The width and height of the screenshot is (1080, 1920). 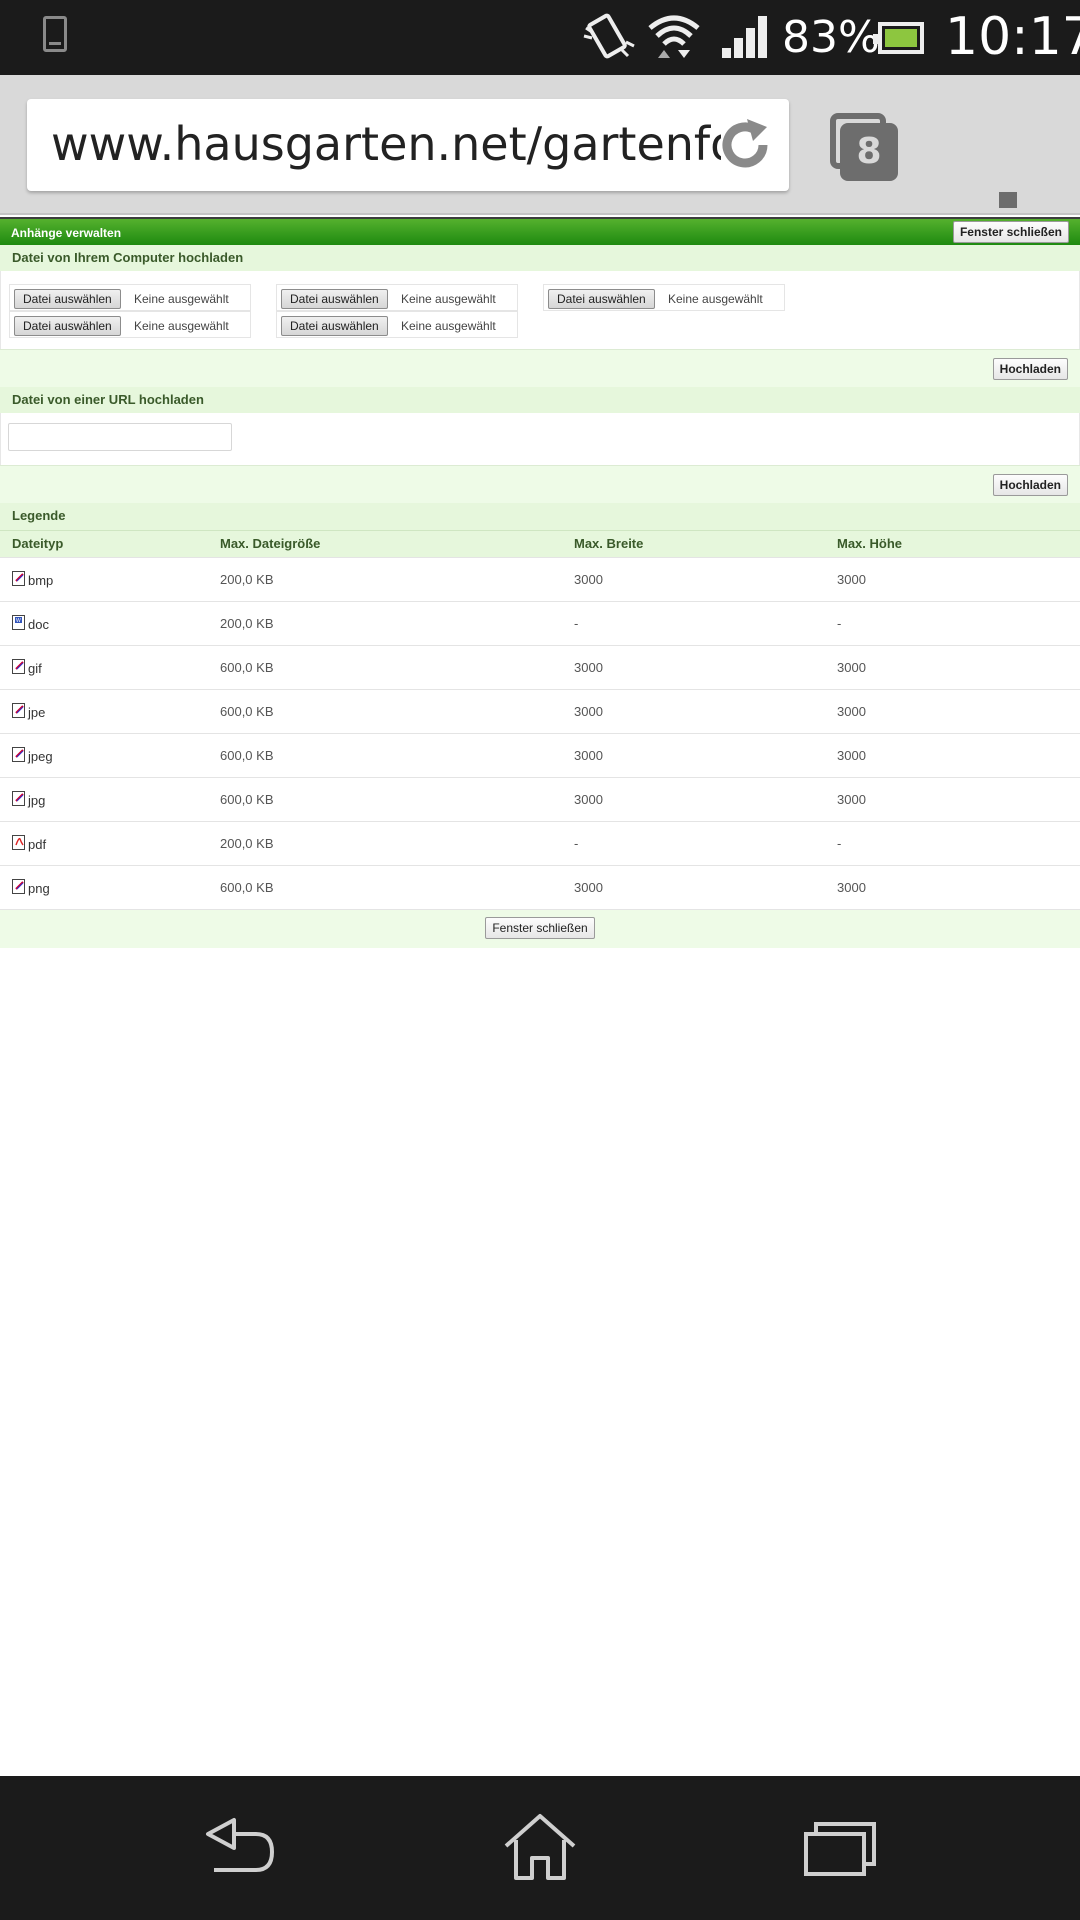 What do you see at coordinates (37, 712) in the screenshot?
I see `file-type: jpe` at bounding box center [37, 712].